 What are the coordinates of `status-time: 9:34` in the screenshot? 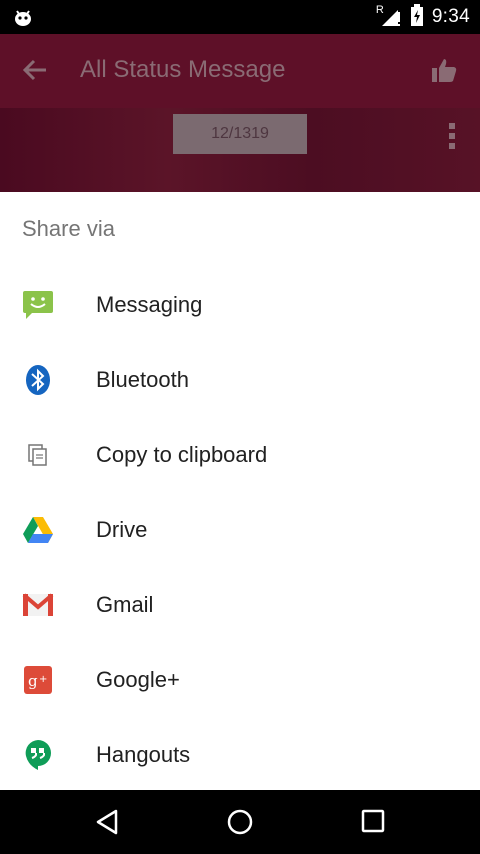 It's located at (450, 16).